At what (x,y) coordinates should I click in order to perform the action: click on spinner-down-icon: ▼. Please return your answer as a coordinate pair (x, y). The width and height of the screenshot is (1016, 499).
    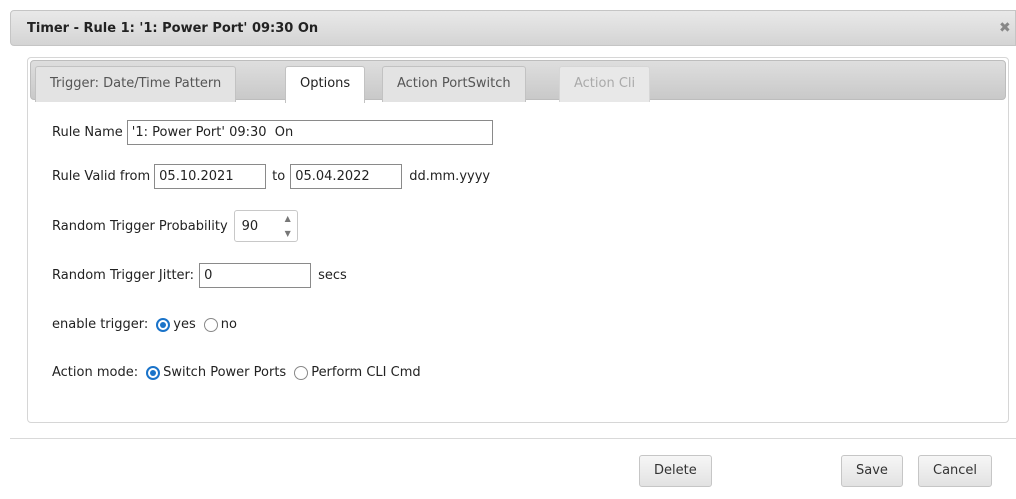
    Looking at the image, I should click on (288, 233).